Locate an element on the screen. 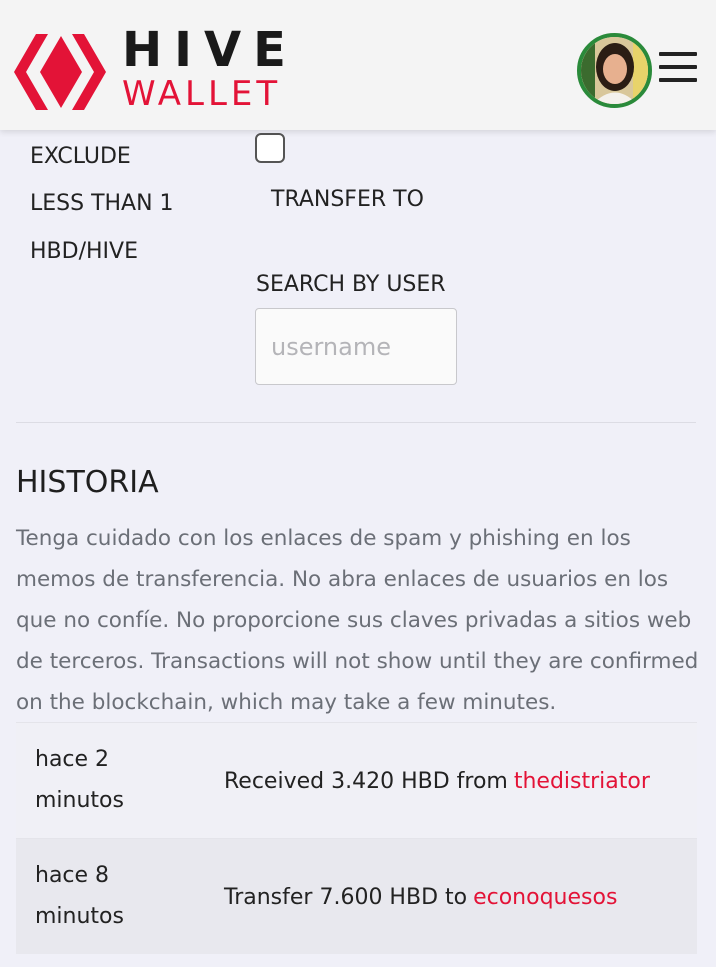 The height and width of the screenshot is (967, 716). exclude-label-line-3: HBD/HIVE is located at coordinates (84, 251).